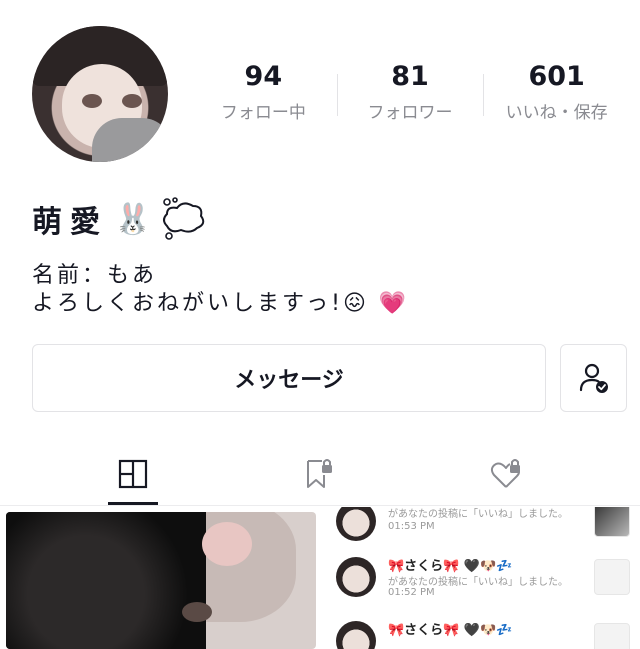  What do you see at coordinates (227, 544) in the screenshot?
I see `post-image-ear` at bounding box center [227, 544].